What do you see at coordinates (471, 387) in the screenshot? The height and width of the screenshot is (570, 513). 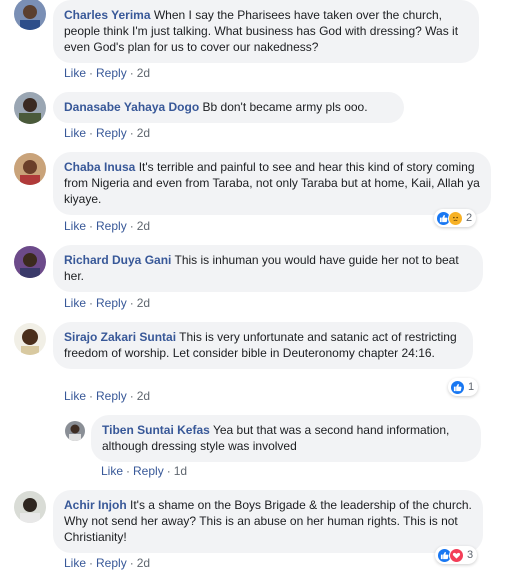 I see `reaction-count: 1` at bounding box center [471, 387].